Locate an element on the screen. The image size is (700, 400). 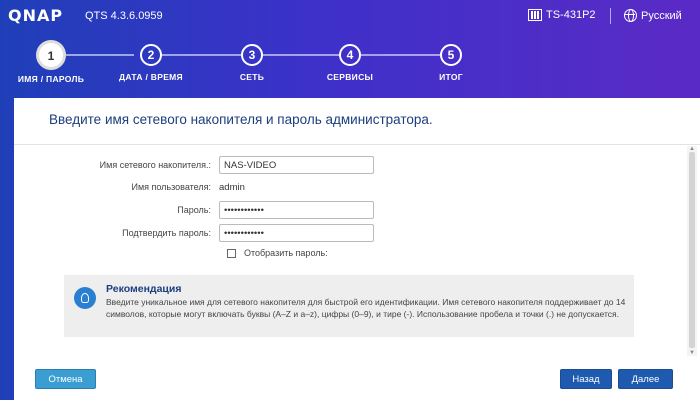
step-date-time: 2 ДАТА / ВРЕМЯ is located at coordinates (151, 60).